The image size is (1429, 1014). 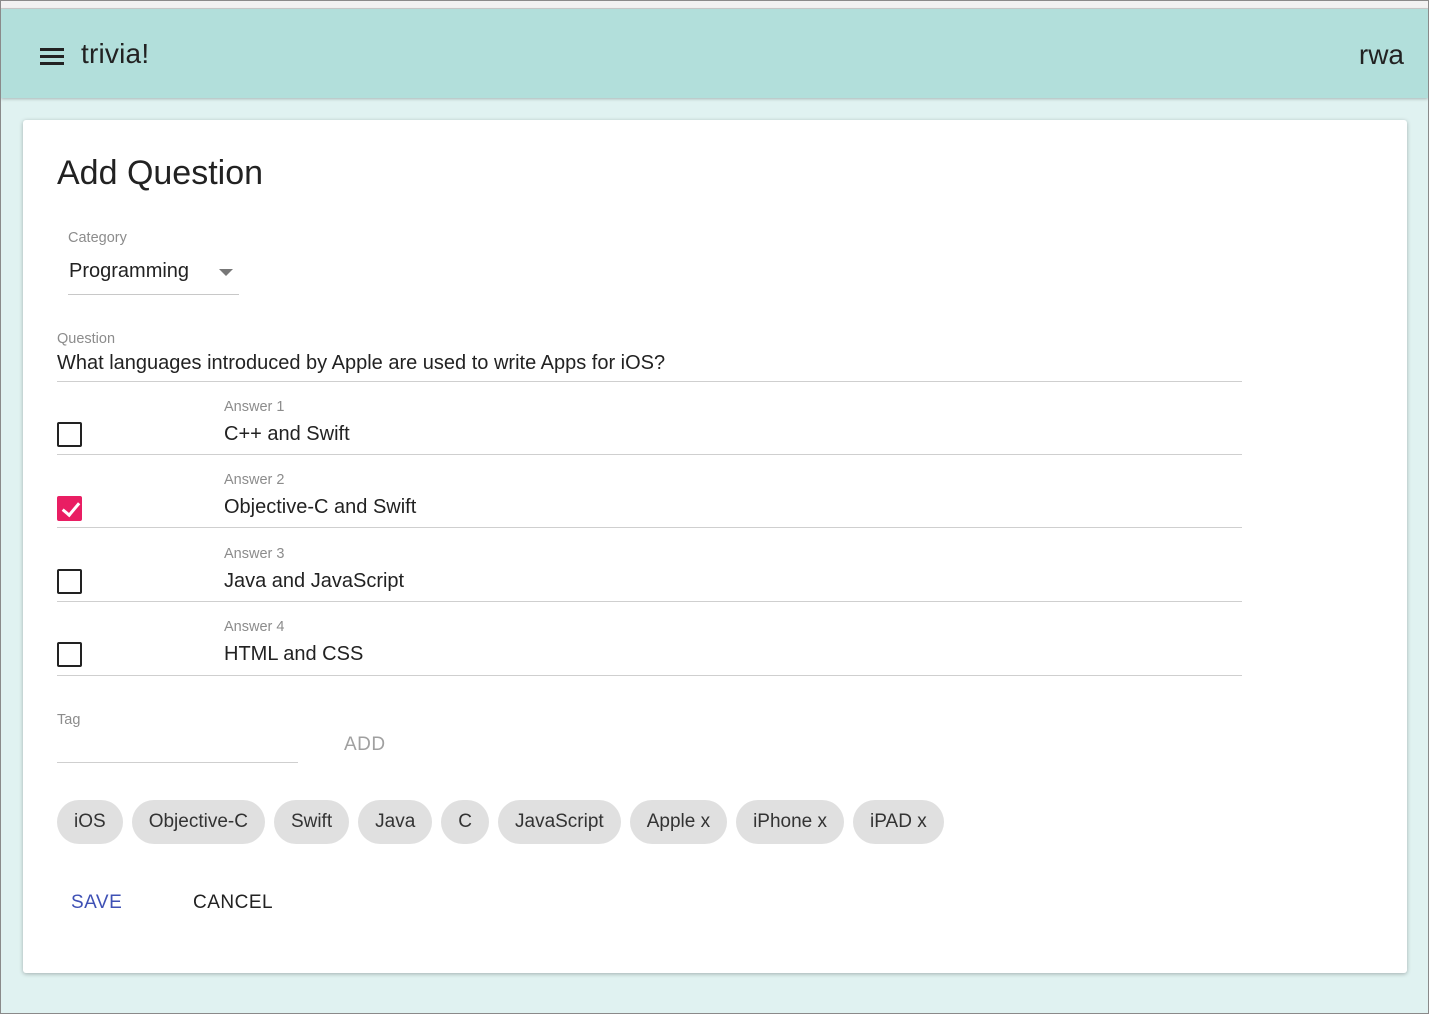 What do you see at coordinates (395, 822) in the screenshot?
I see `tag-chip: Java` at bounding box center [395, 822].